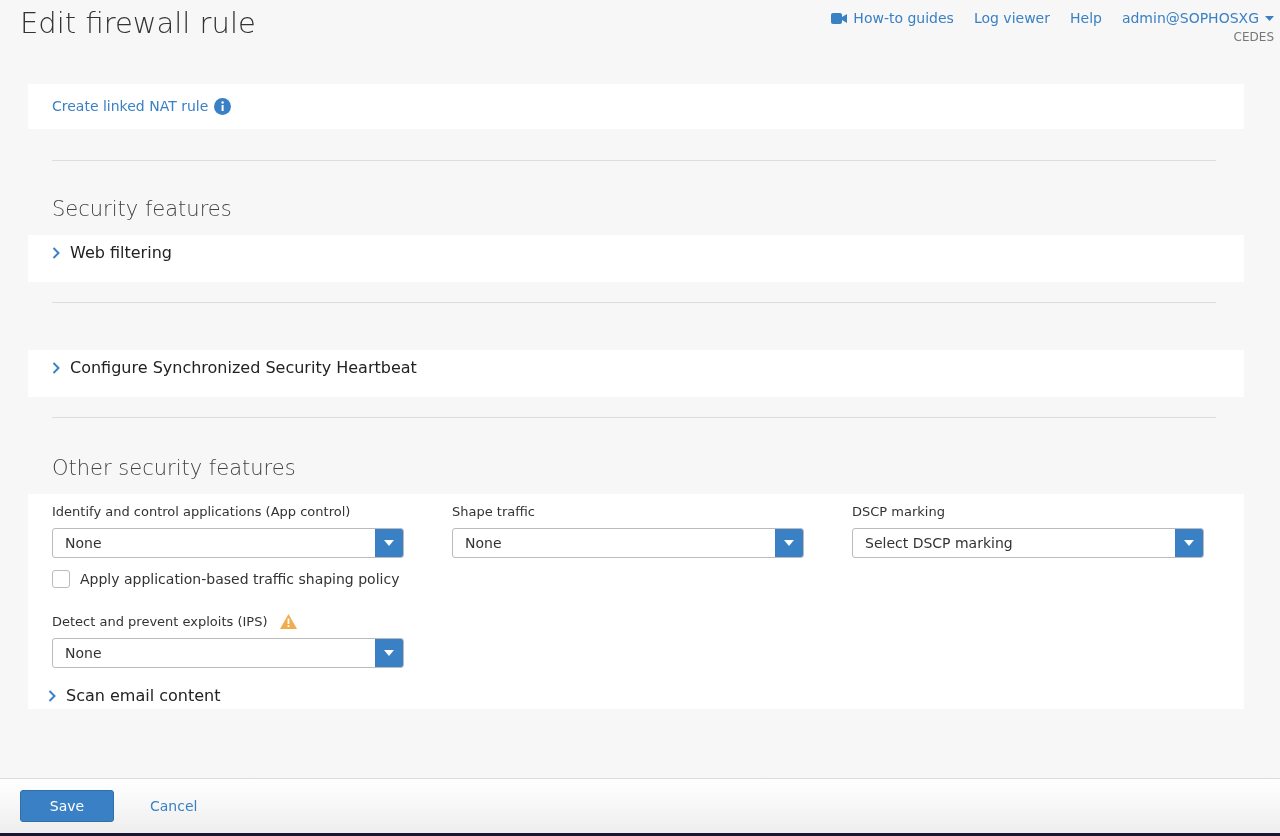 Image resolution: width=1280 pixels, height=836 pixels. Describe the element at coordinates (174, 468) in the screenshot. I see `section-heading: Other security features` at that location.